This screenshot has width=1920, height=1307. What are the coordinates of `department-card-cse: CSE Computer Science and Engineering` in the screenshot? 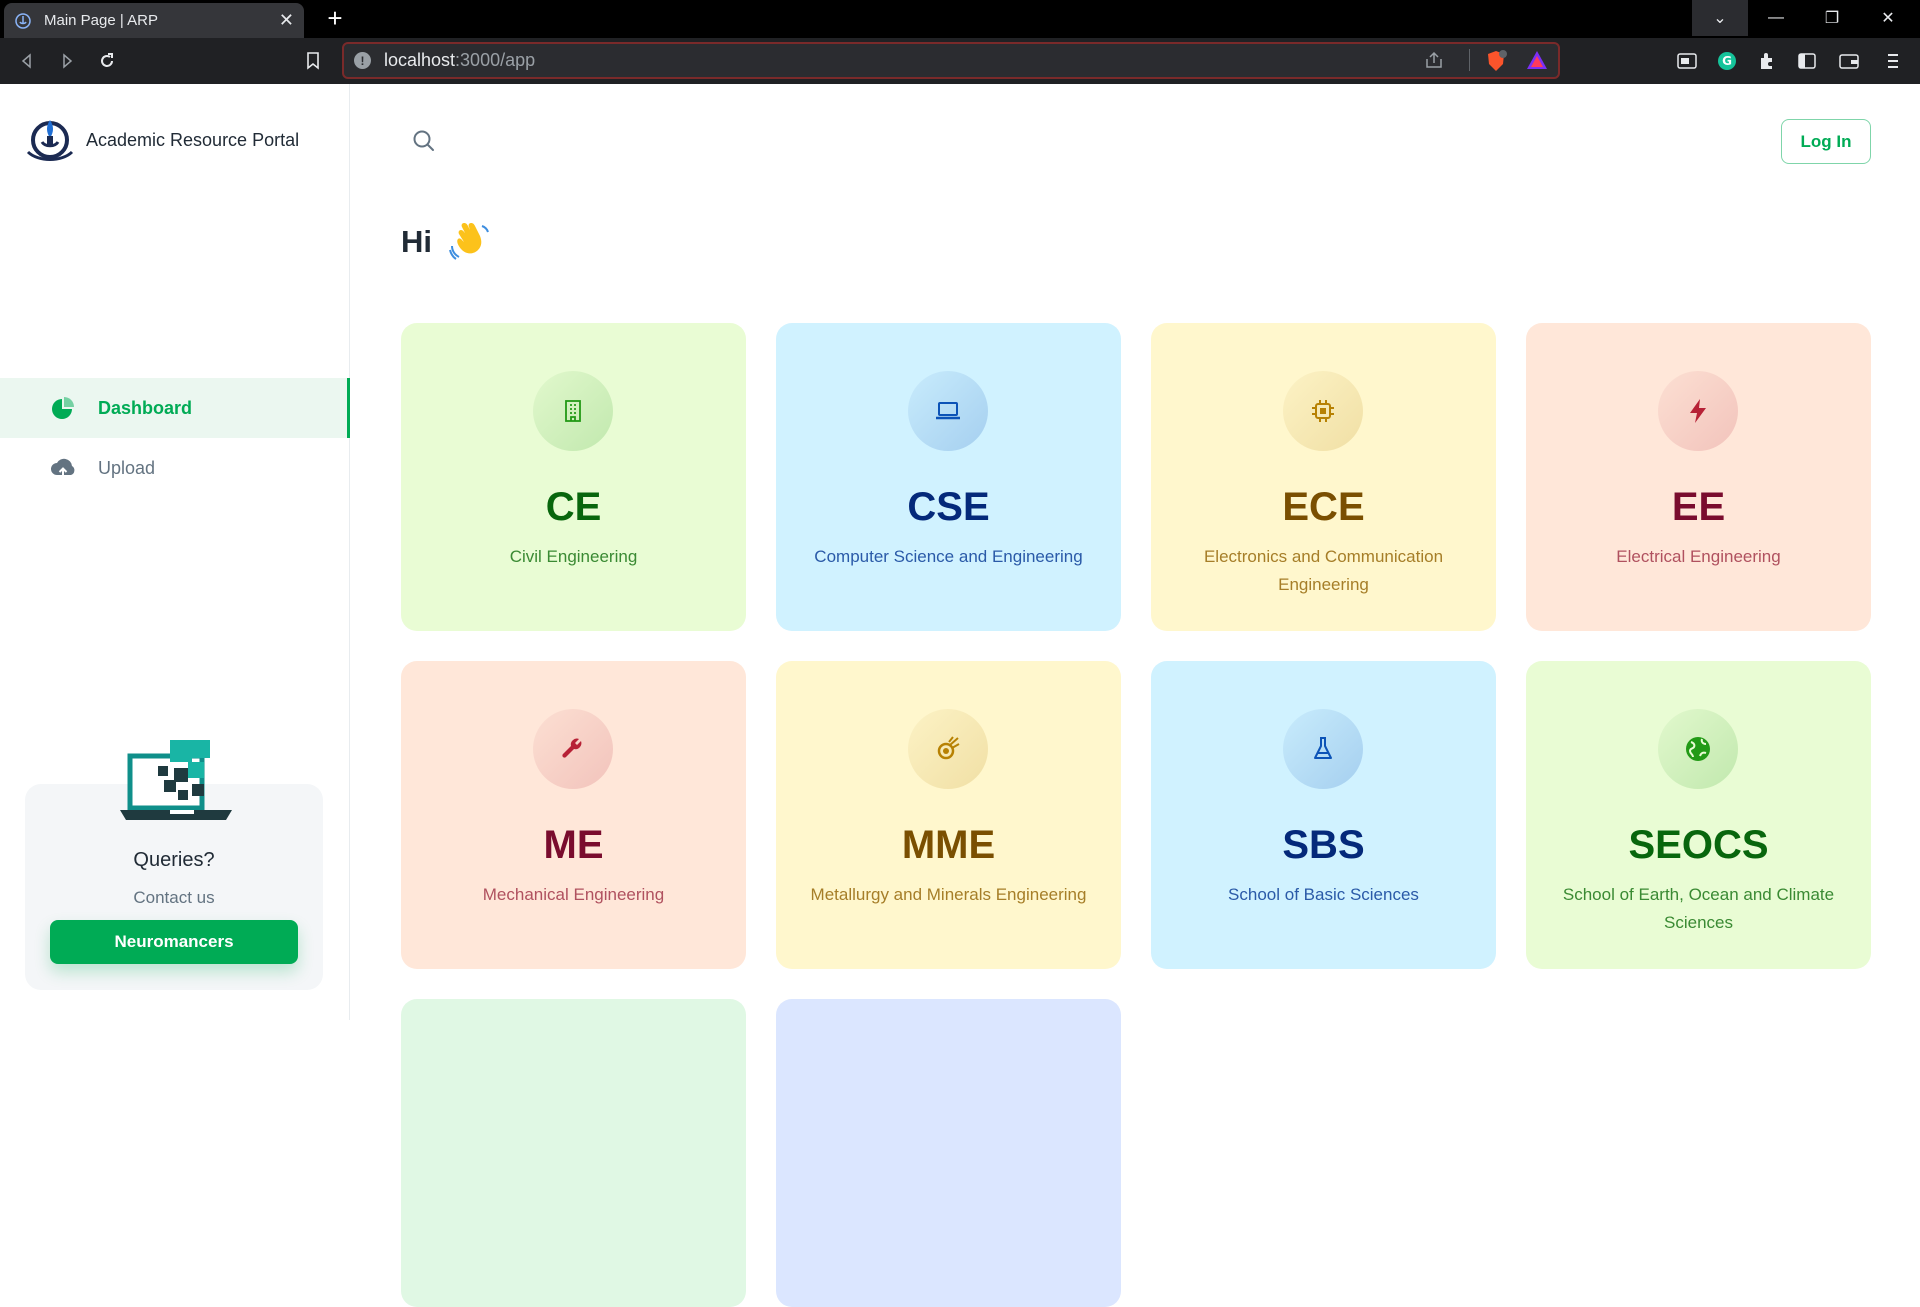 It's located at (948, 477).